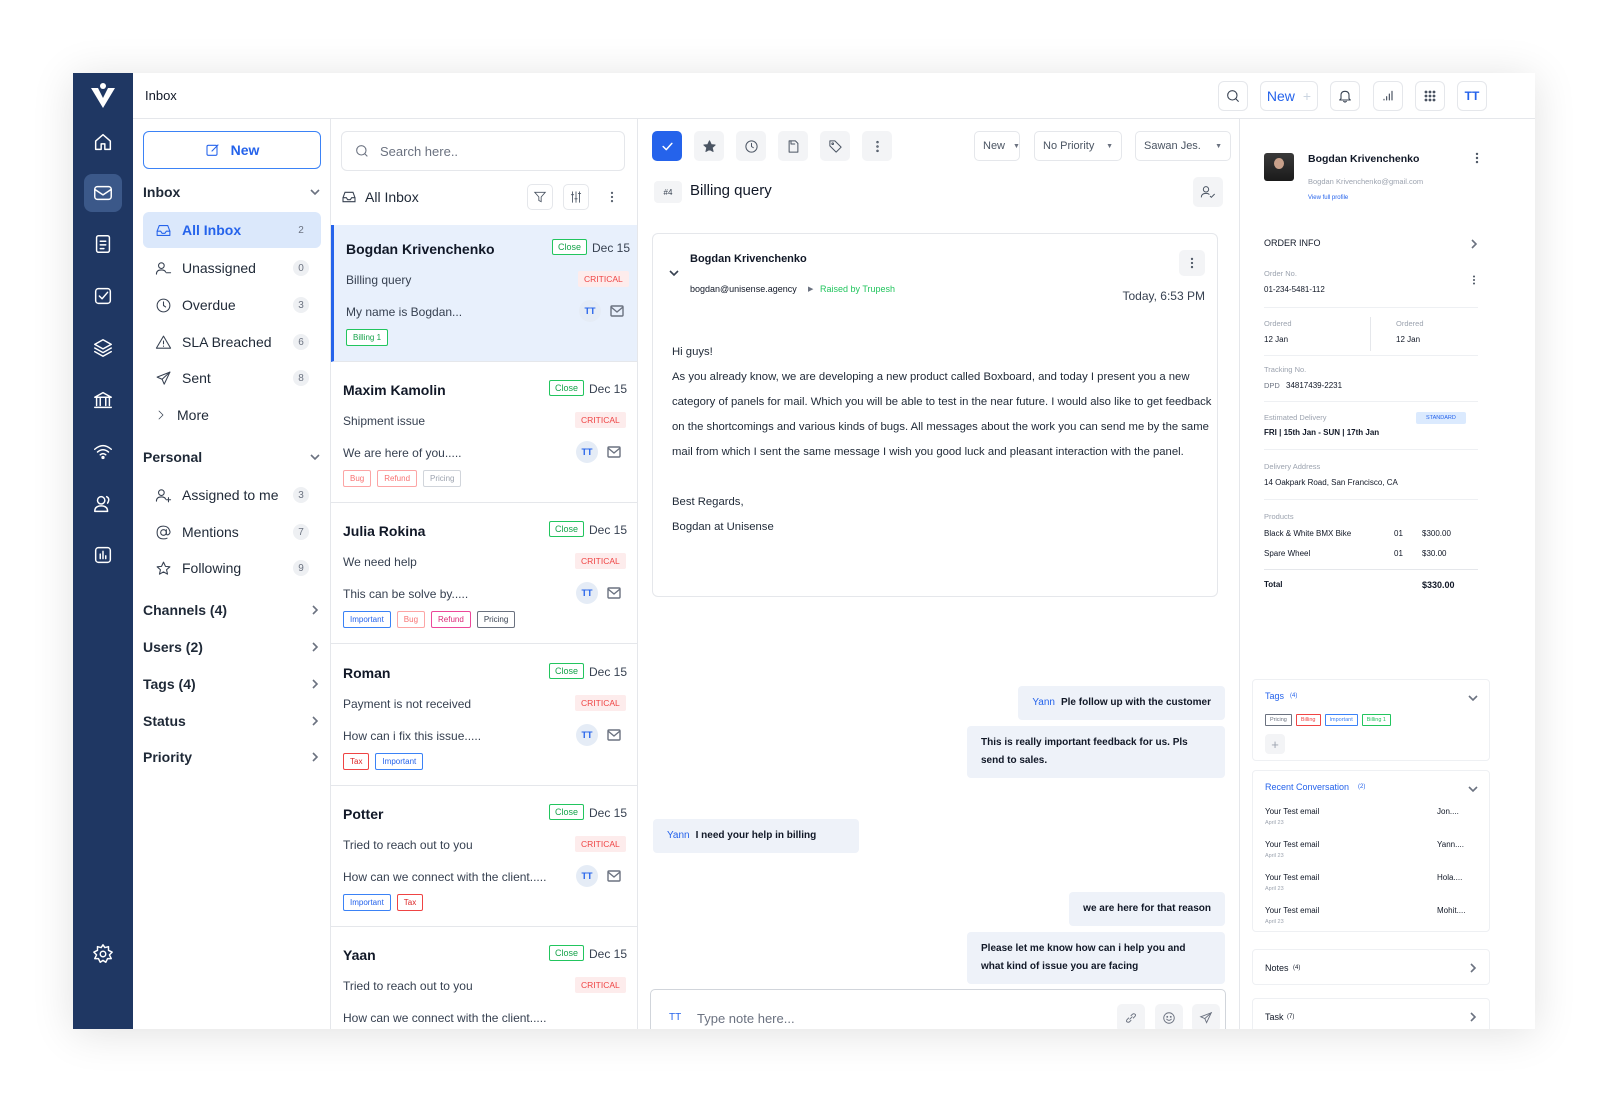 The width and height of the screenshot is (1600, 1098). What do you see at coordinates (1078, 146) in the screenshot?
I see `priority-select: No Priority ▼` at bounding box center [1078, 146].